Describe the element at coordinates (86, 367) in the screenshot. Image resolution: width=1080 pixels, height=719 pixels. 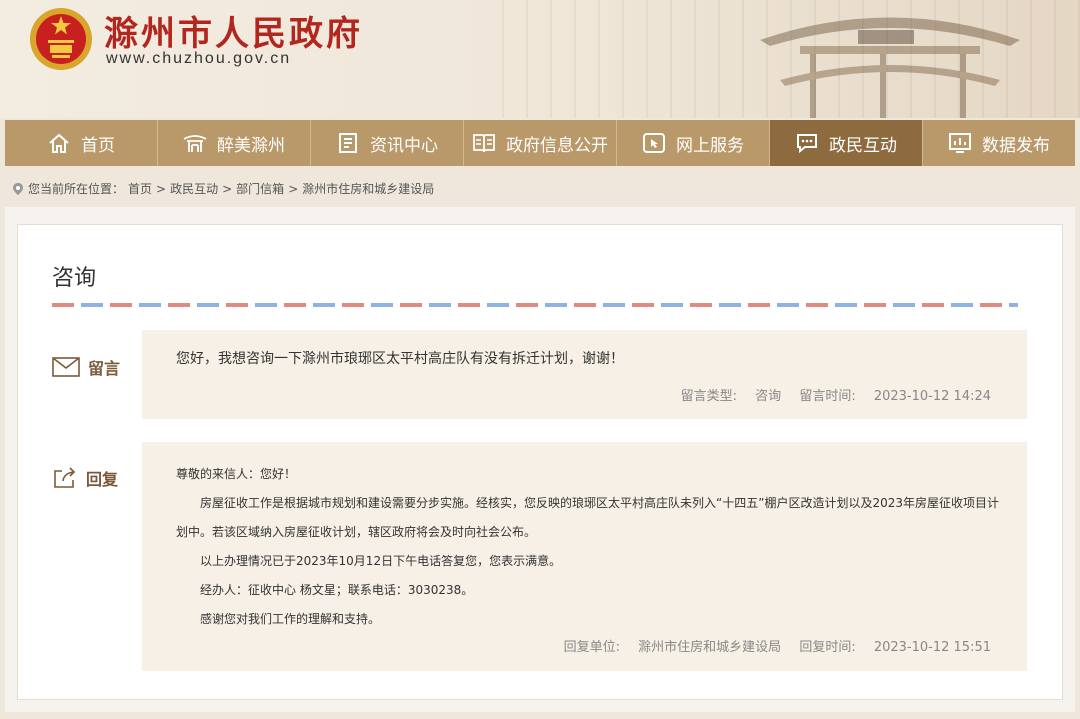
I see `message-section-label: 留言` at that location.